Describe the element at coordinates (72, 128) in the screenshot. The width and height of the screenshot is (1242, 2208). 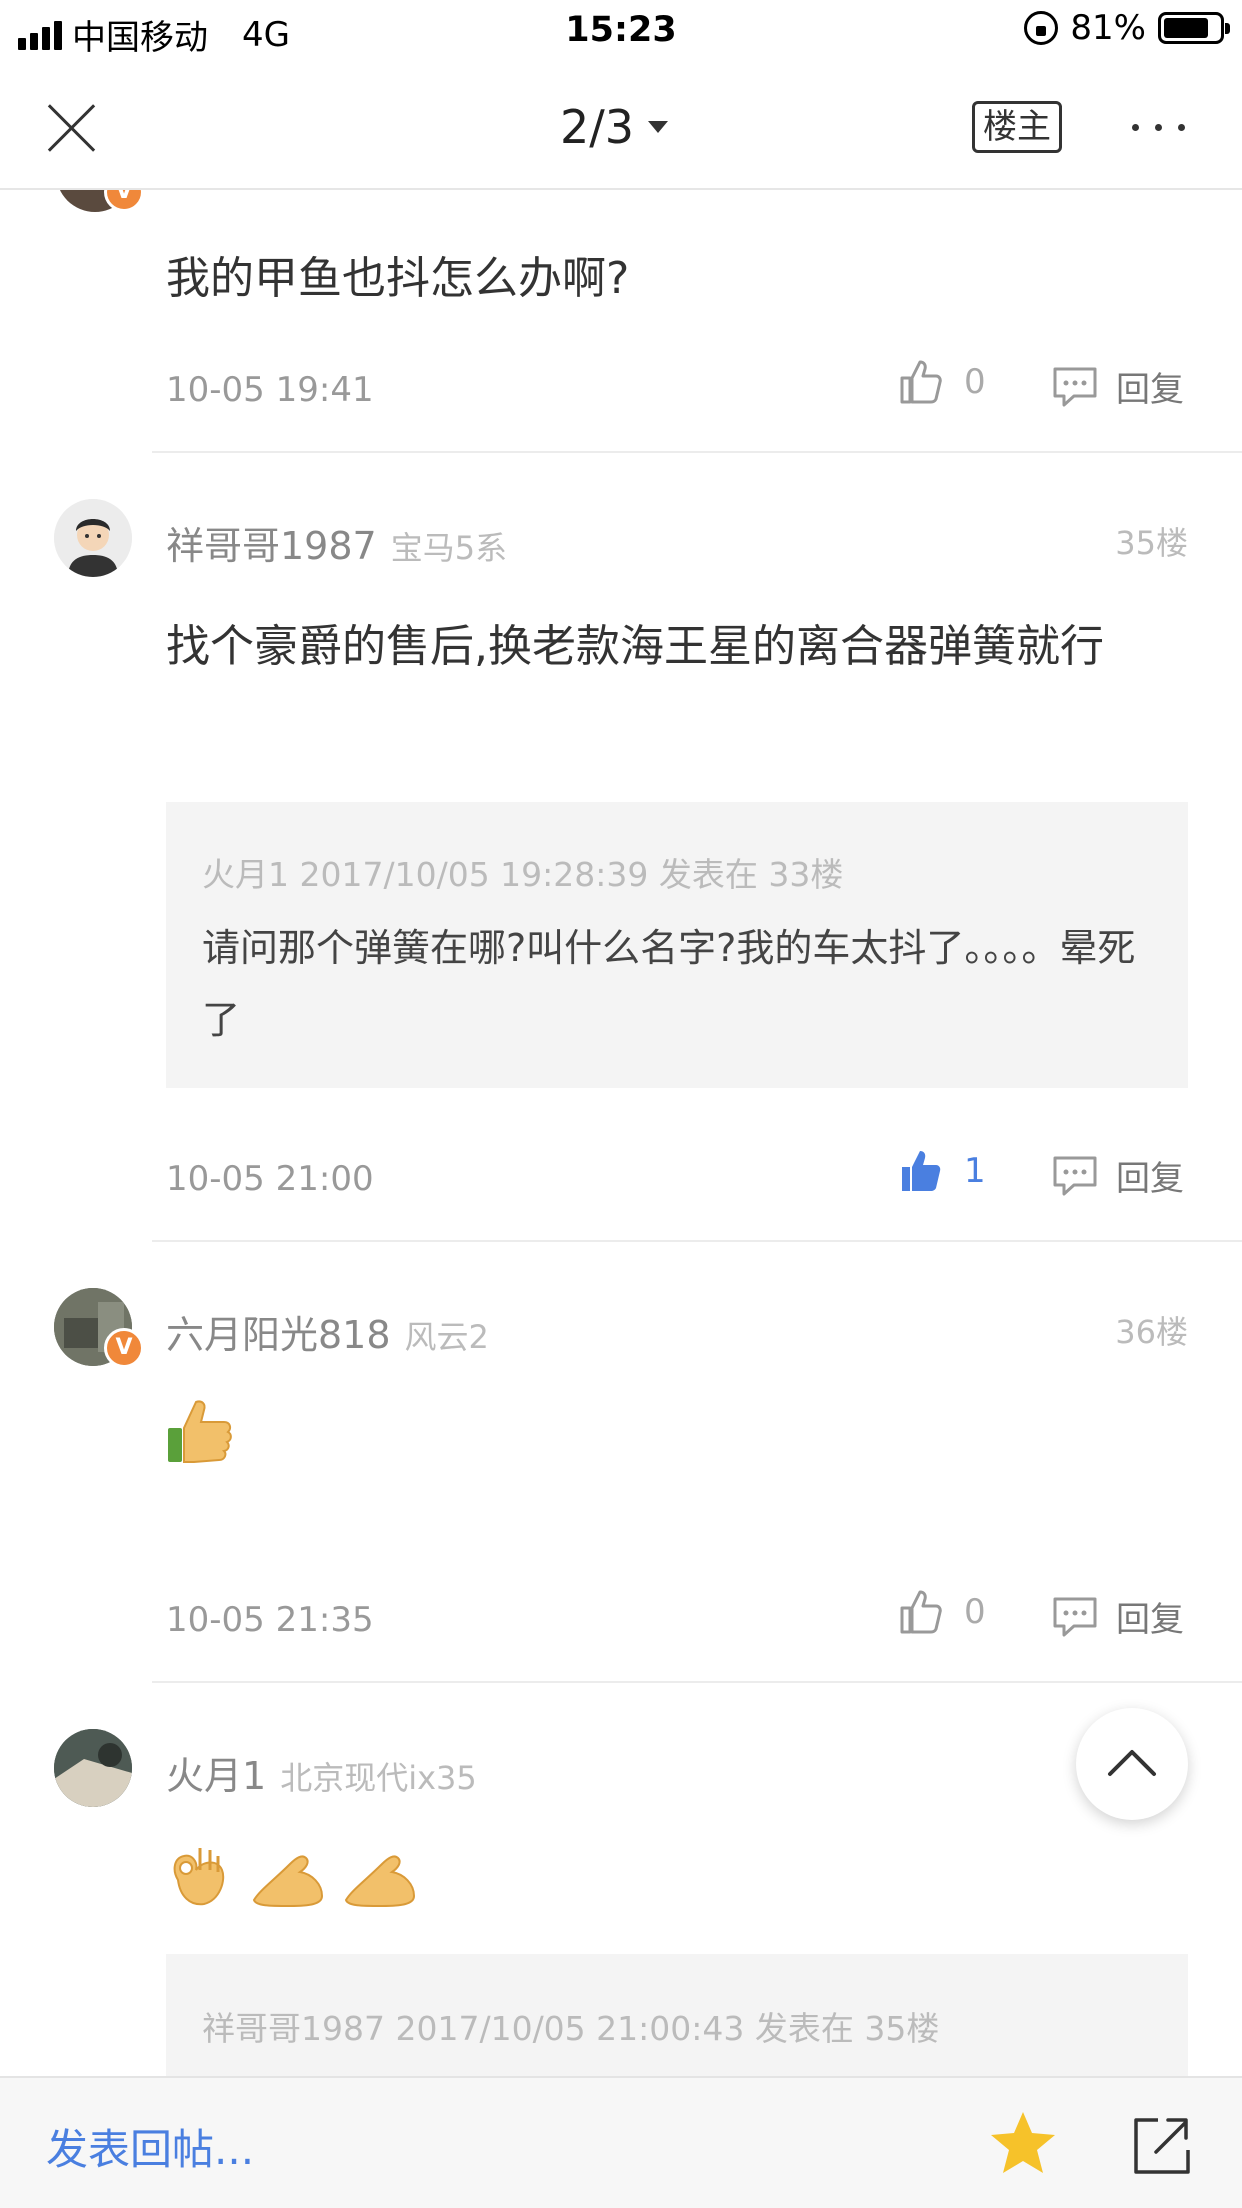
I see `close-icon` at that location.